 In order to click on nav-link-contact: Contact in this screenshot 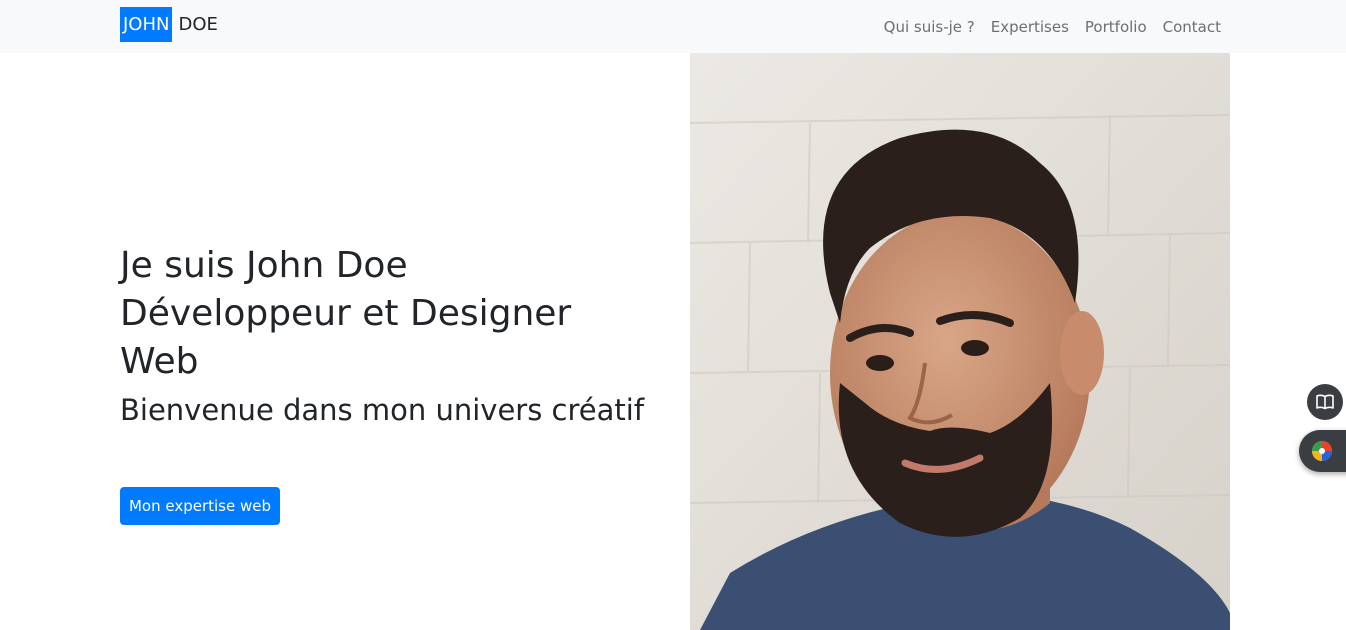, I will do `click(1192, 27)`.